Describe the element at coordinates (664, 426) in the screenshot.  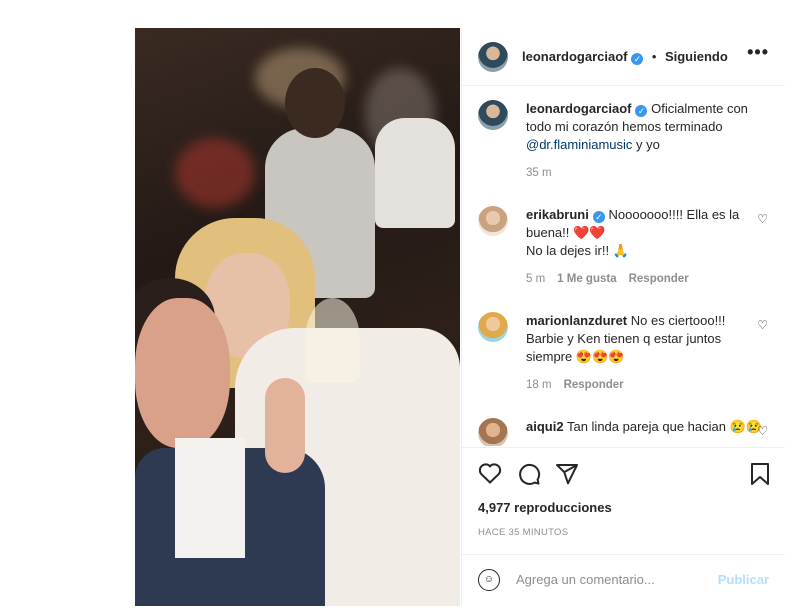
I see `comment-text: Tan linda pareja que hacian 😢😢` at that location.